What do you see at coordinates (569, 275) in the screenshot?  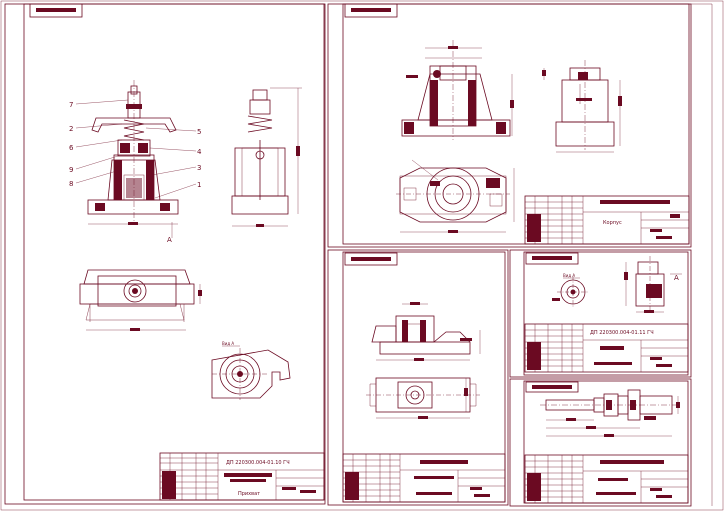 I see `sheet-4-view-label: Вид А` at bounding box center [569, 275].